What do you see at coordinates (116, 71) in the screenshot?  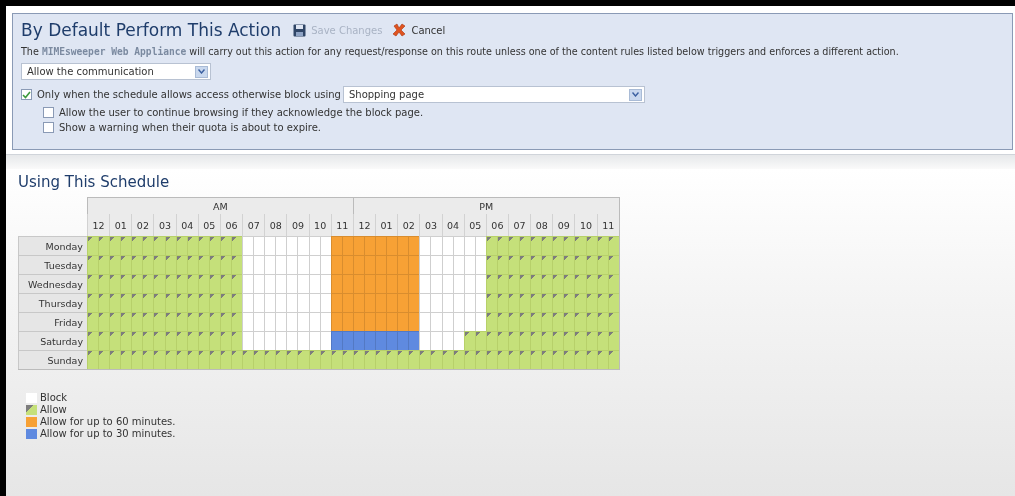 I see `action-dropdown: Allow the communication` at bounding box center [116, 71].